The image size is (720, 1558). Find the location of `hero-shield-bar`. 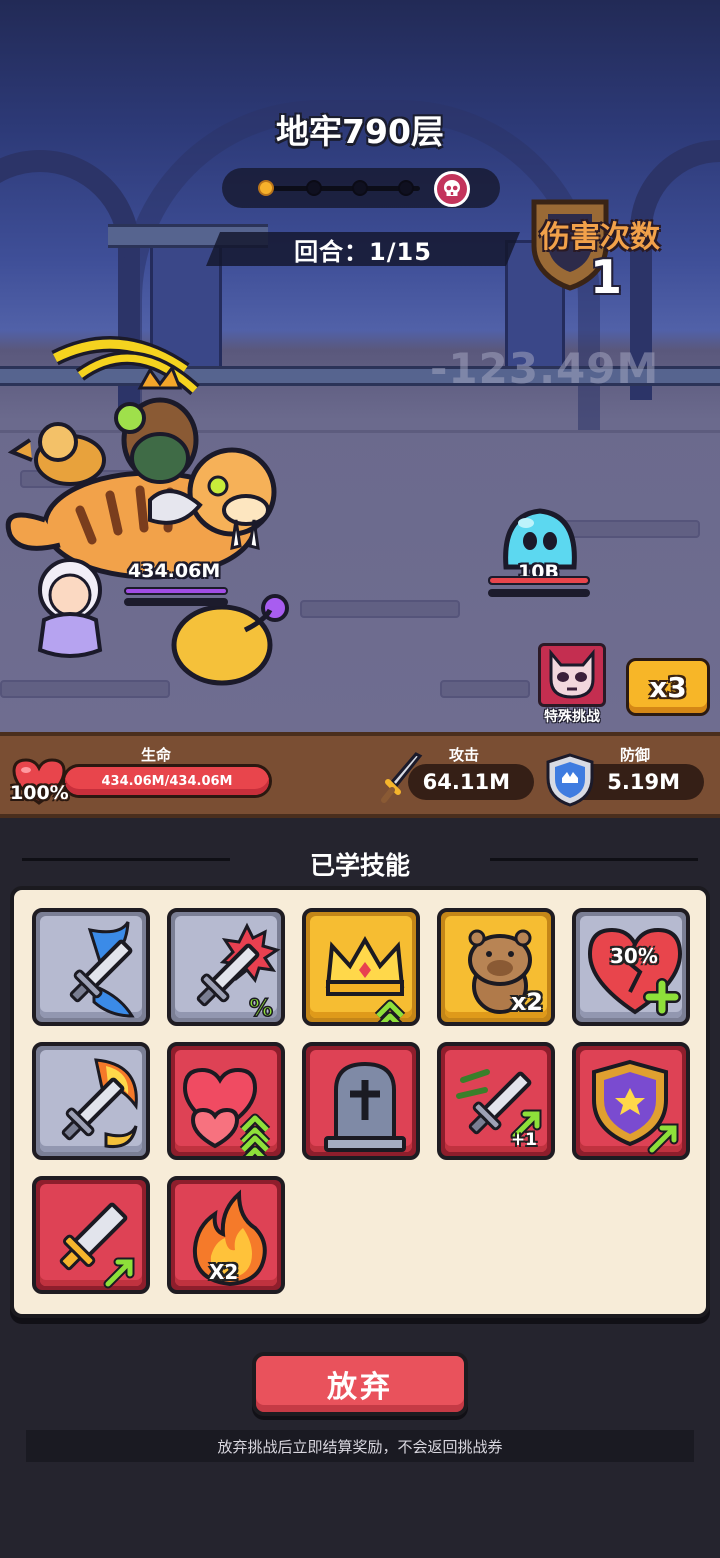

hero-shield-bar is located at coordinates (176, 602).